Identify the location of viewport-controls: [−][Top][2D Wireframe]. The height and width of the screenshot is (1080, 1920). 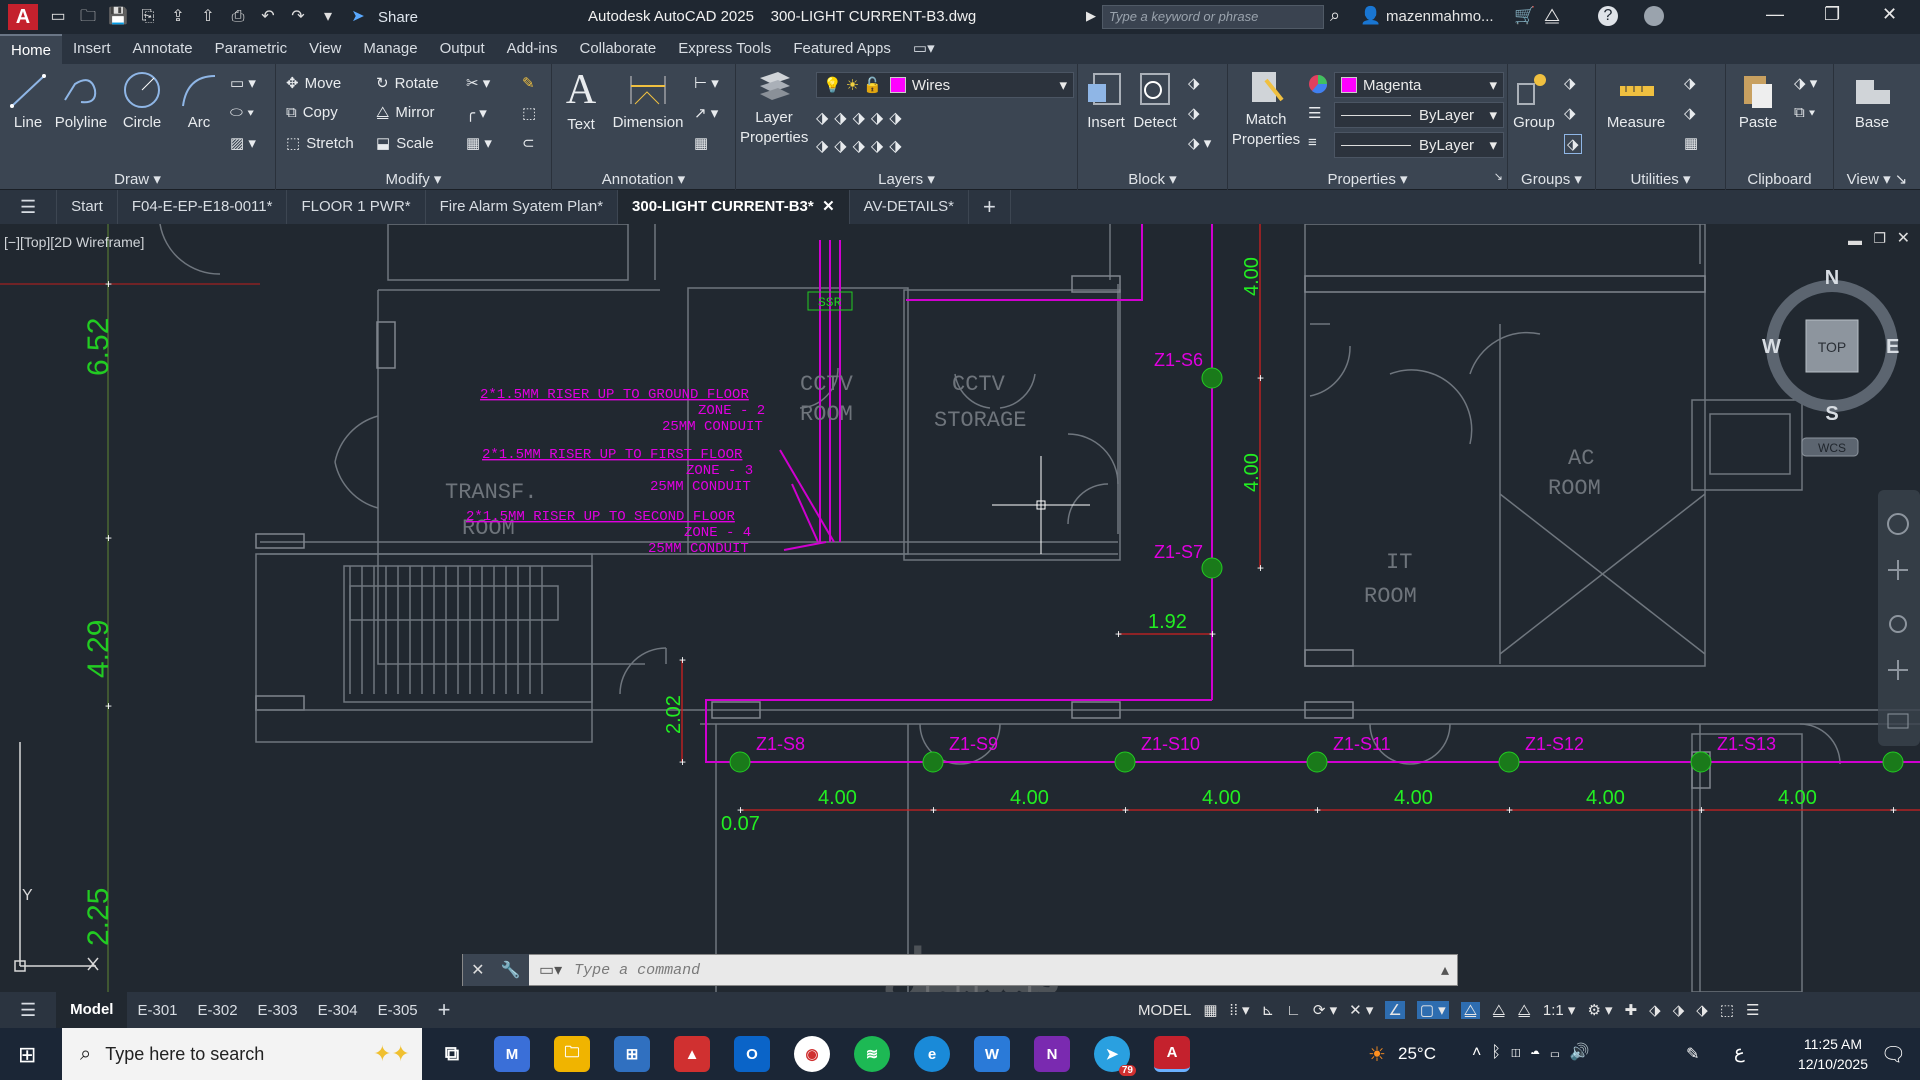
(74, 242).